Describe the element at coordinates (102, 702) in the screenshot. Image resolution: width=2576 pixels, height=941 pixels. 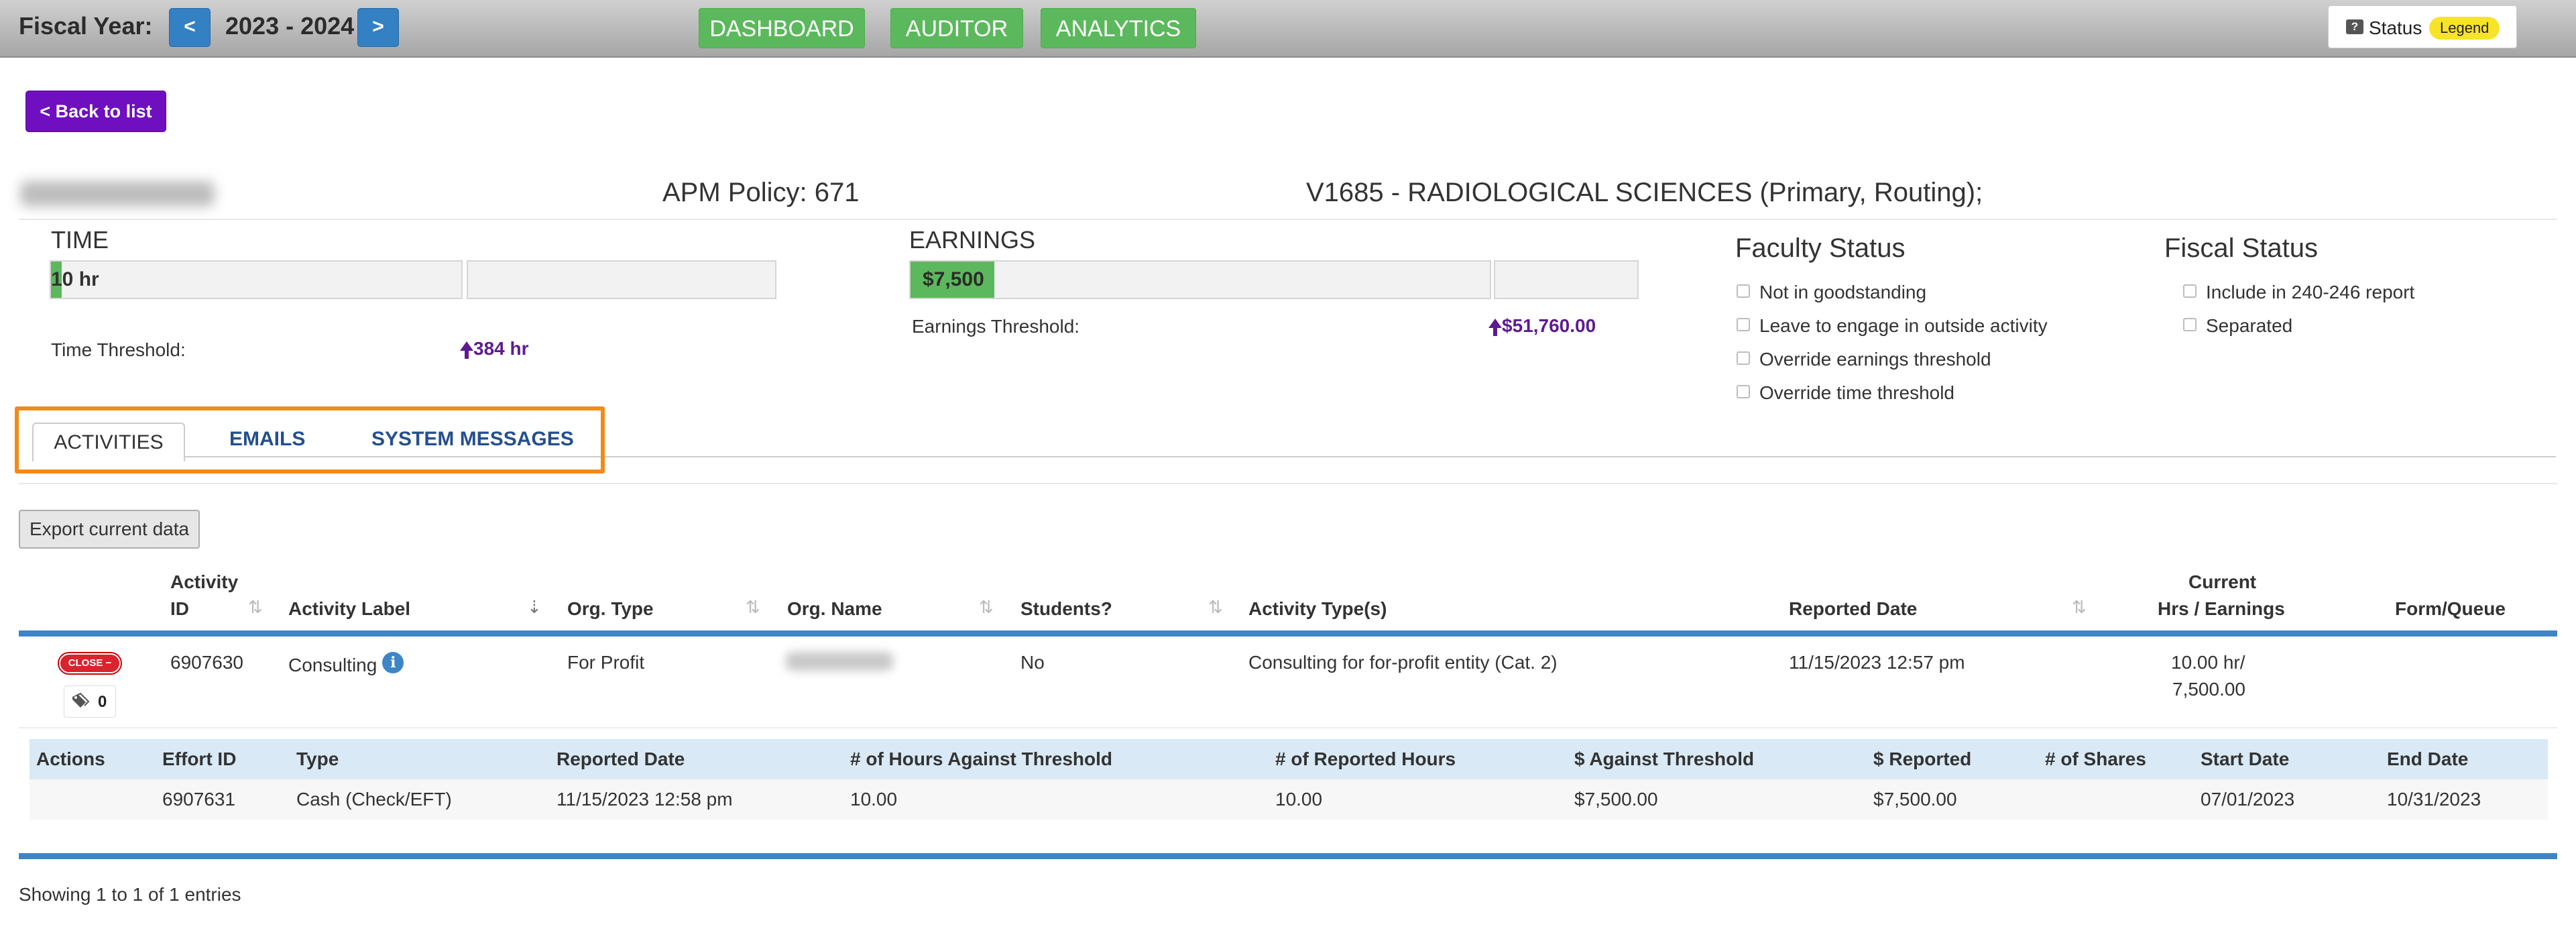
I see `tag-count: 0` at that location.